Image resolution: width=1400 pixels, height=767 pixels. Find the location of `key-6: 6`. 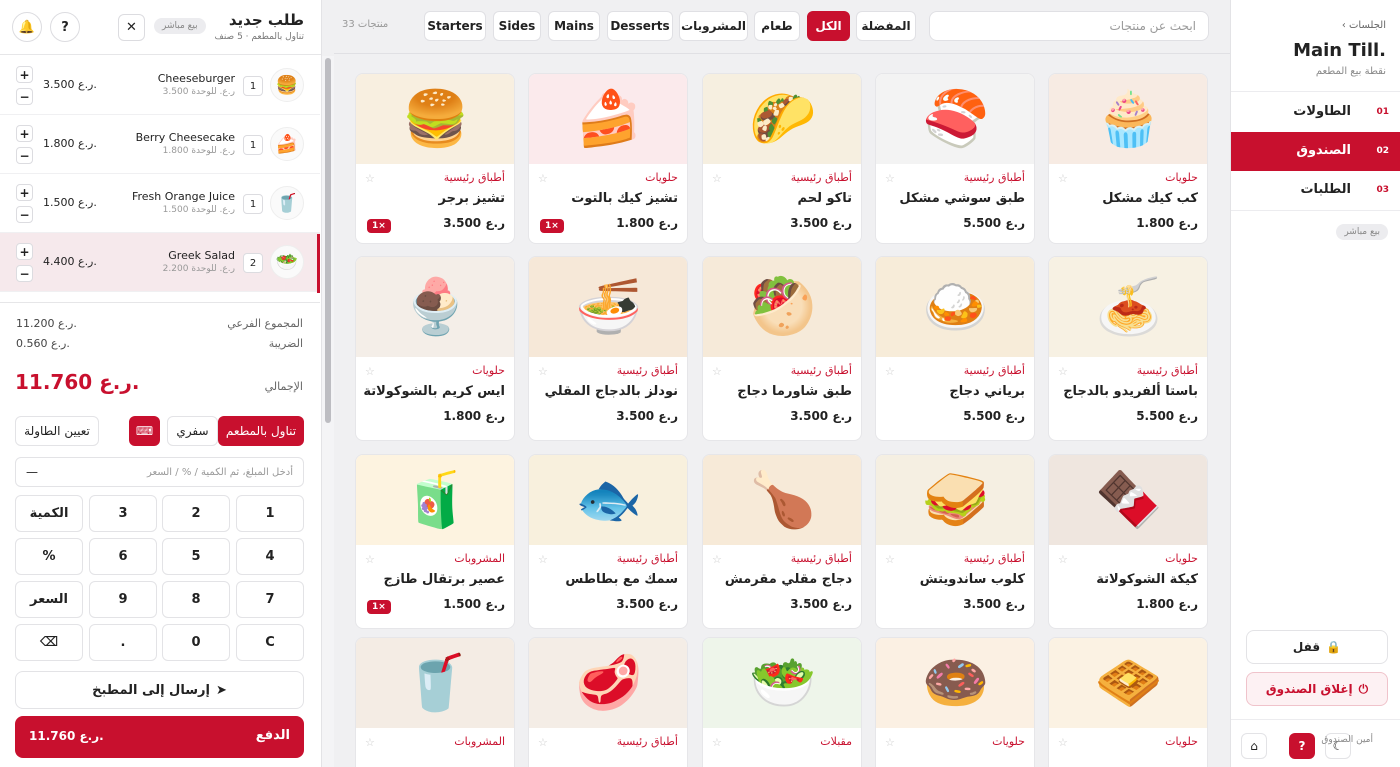

key-6: 6 is located at coordinates (123, 556).